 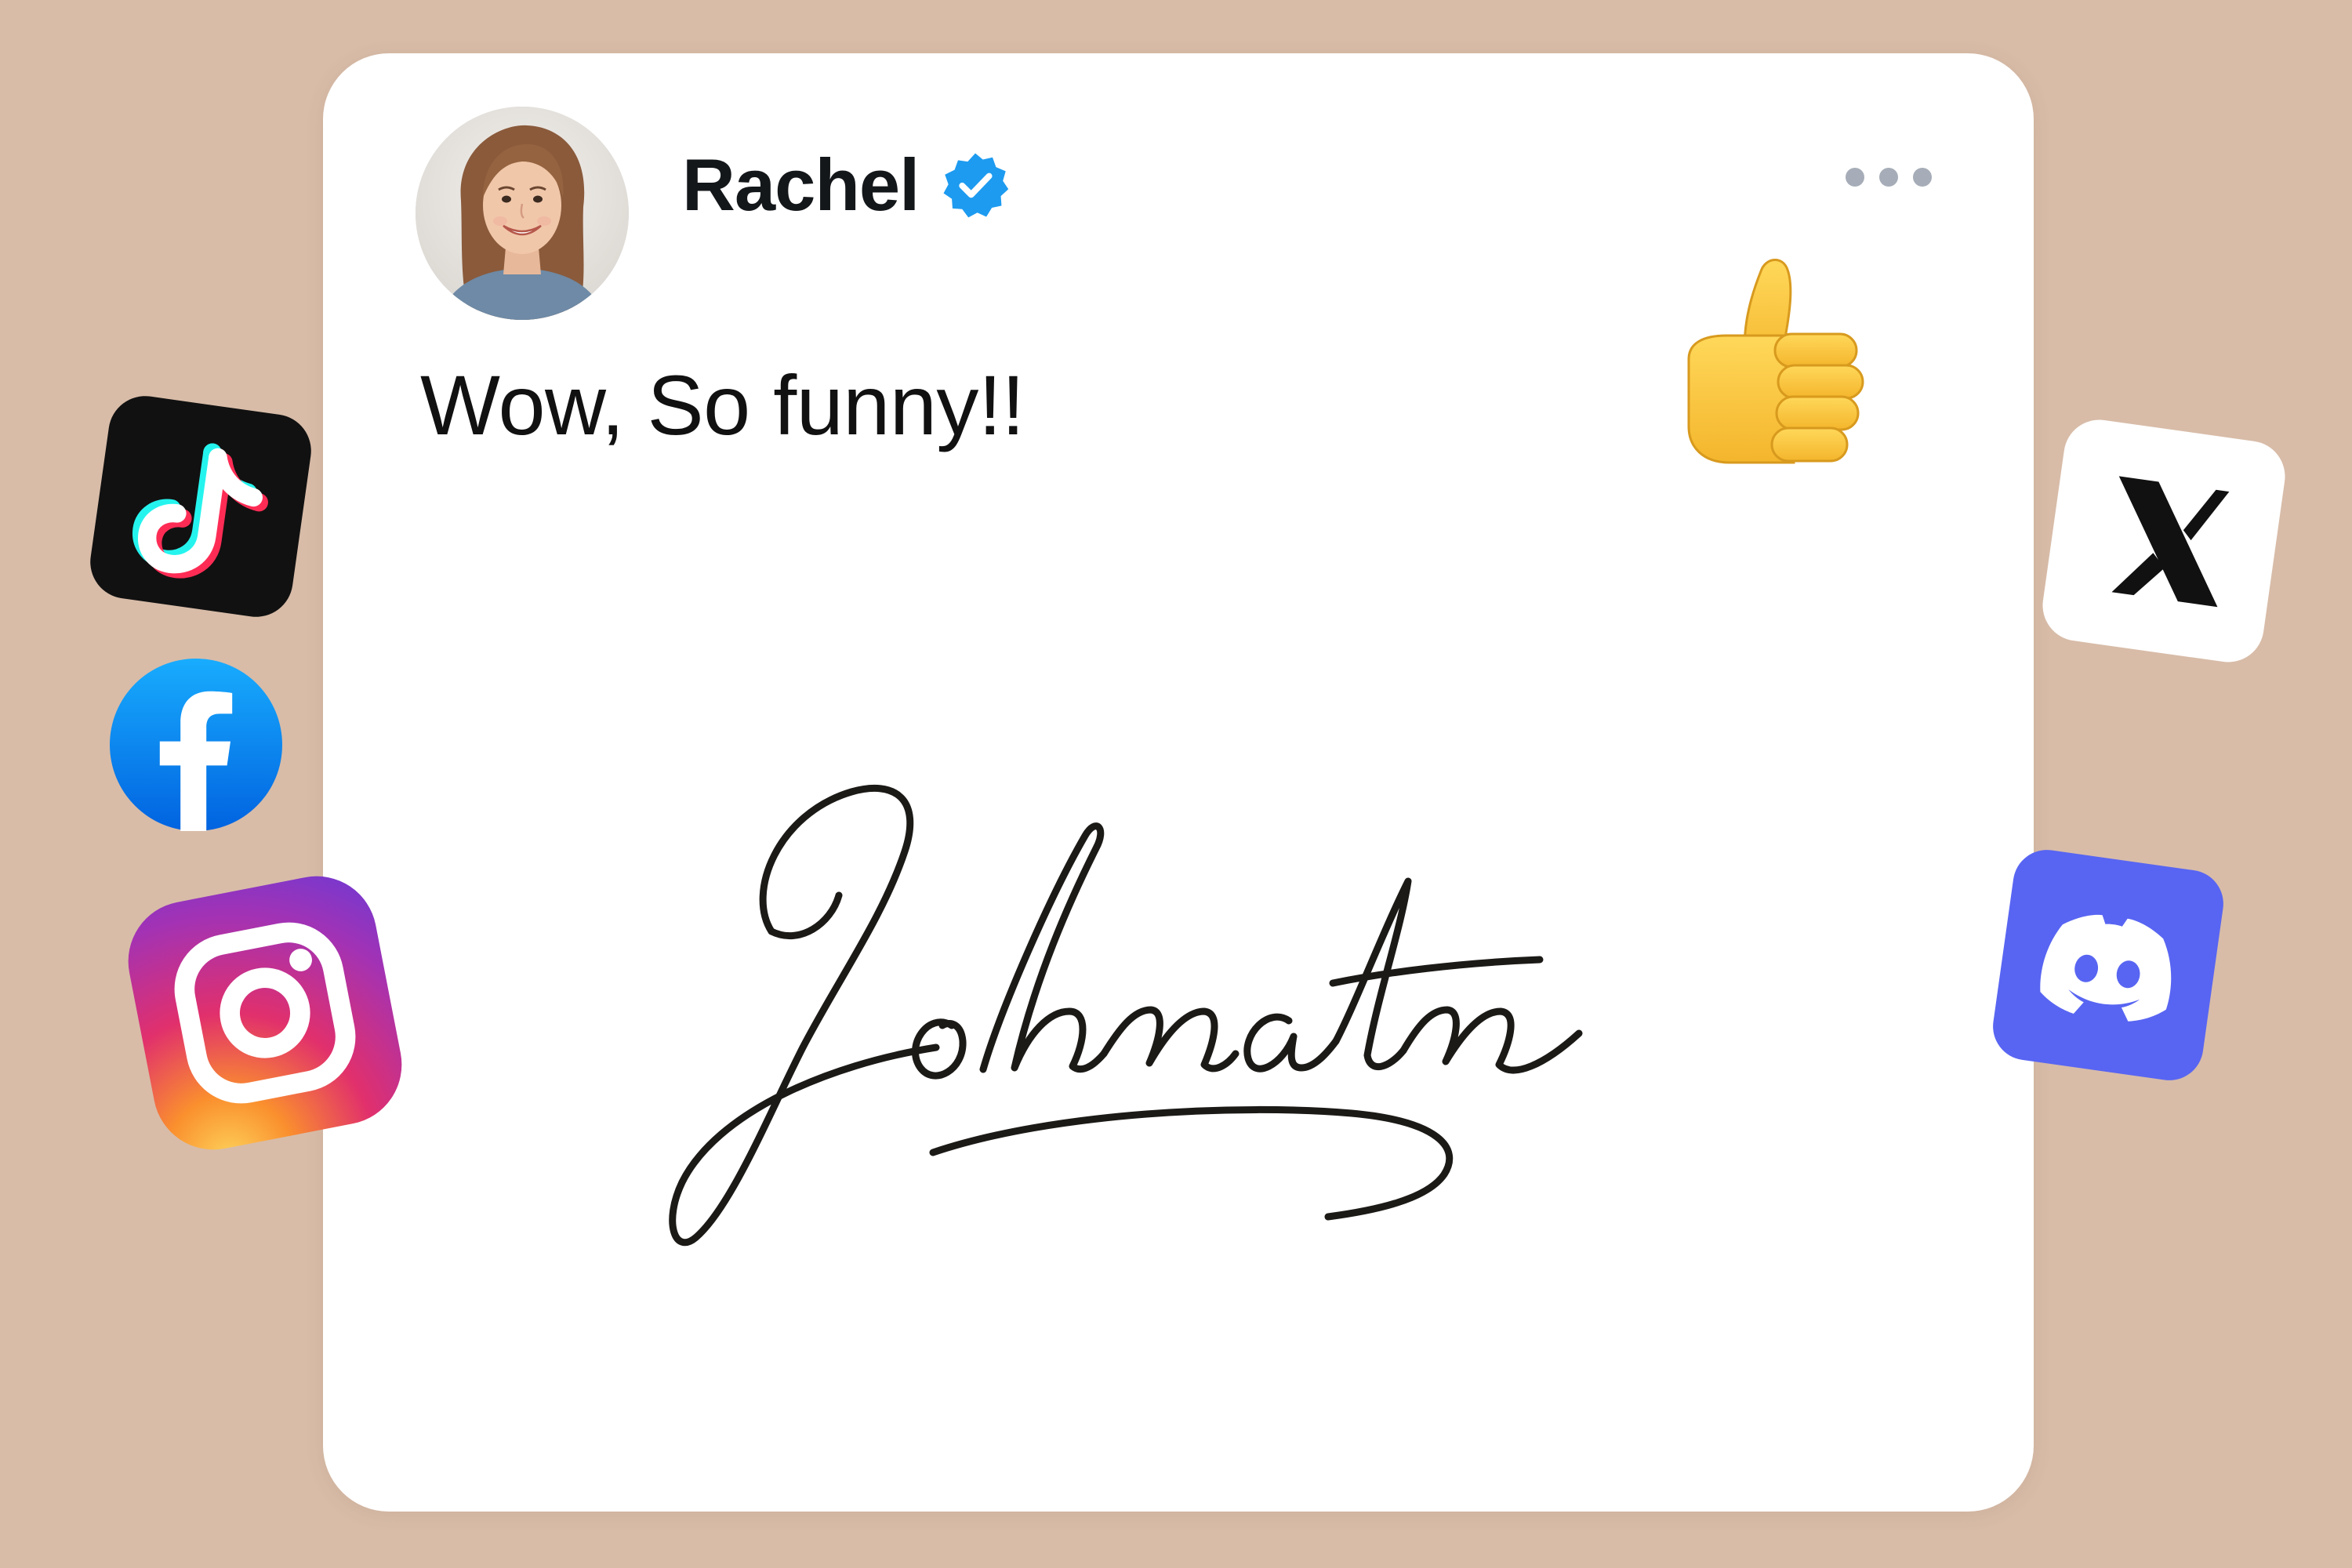 I want to click on facebook-icon, so click(x=196, y=745).